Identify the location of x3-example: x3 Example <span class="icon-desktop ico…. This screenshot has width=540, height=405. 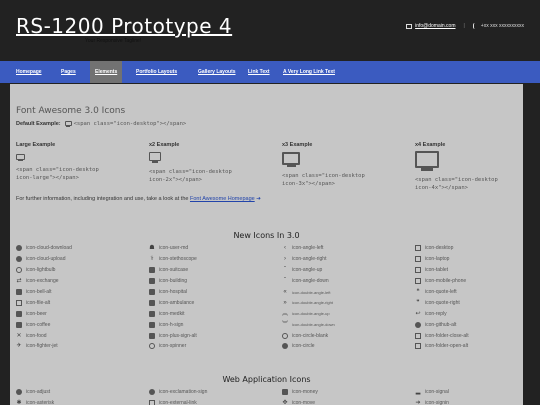
(332, 165).